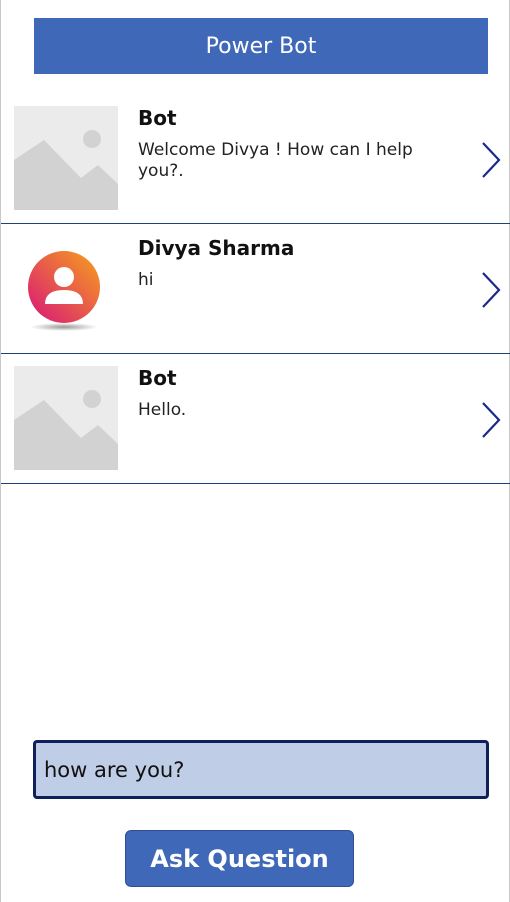  What do you see at coordinates (239, 858) in the screenshot?
I see `ask-question-button: Ask Question` at bounding box center [239, 858].